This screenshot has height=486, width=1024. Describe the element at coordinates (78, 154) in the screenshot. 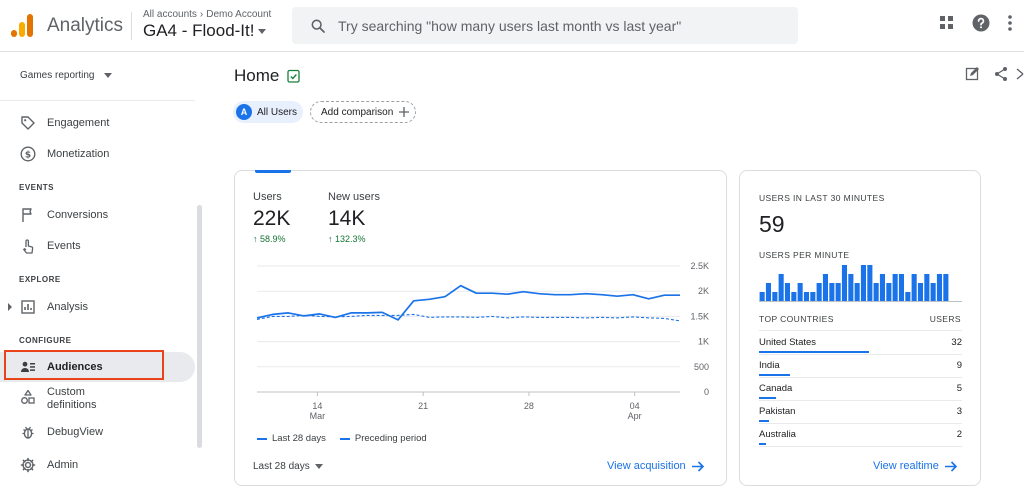

I see `sidebar-item-label: Monetization` at that location.